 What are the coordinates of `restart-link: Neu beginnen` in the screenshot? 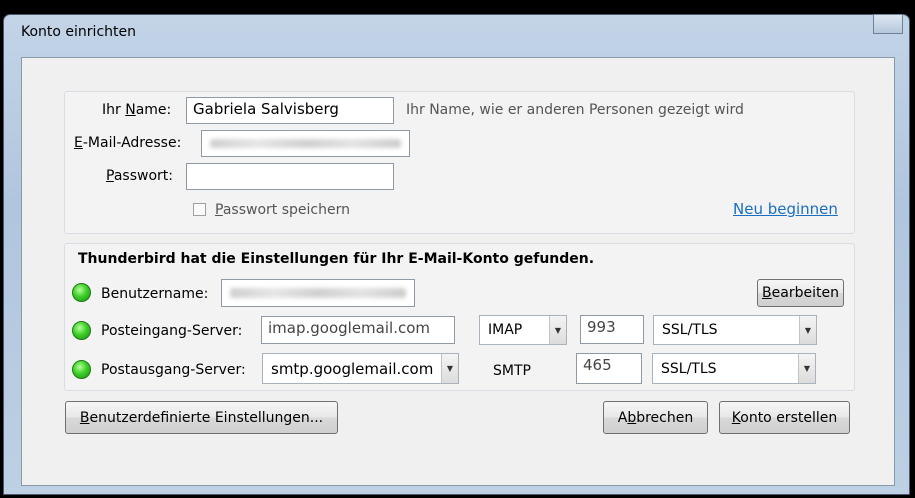 It's located at (785, 209).